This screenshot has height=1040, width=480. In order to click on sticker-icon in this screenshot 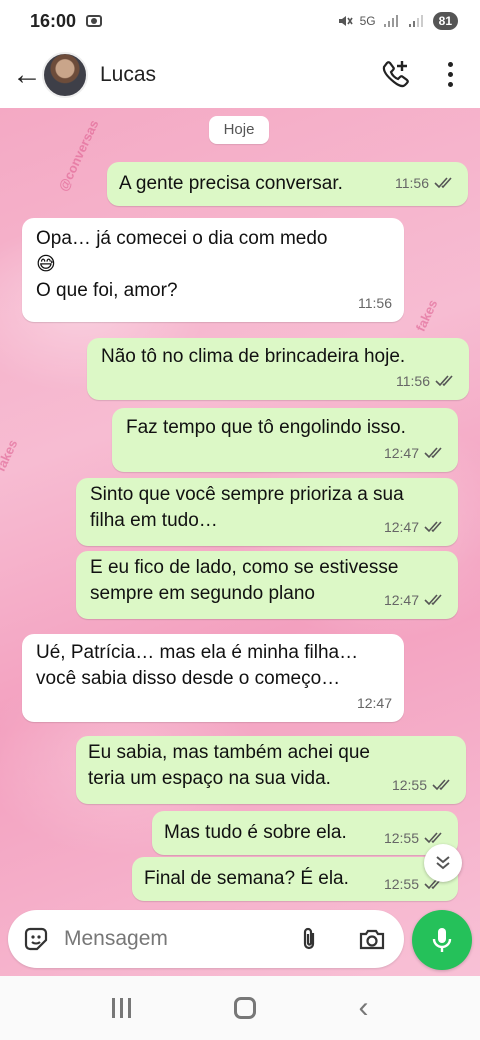, I will do `click(36, 939)`.